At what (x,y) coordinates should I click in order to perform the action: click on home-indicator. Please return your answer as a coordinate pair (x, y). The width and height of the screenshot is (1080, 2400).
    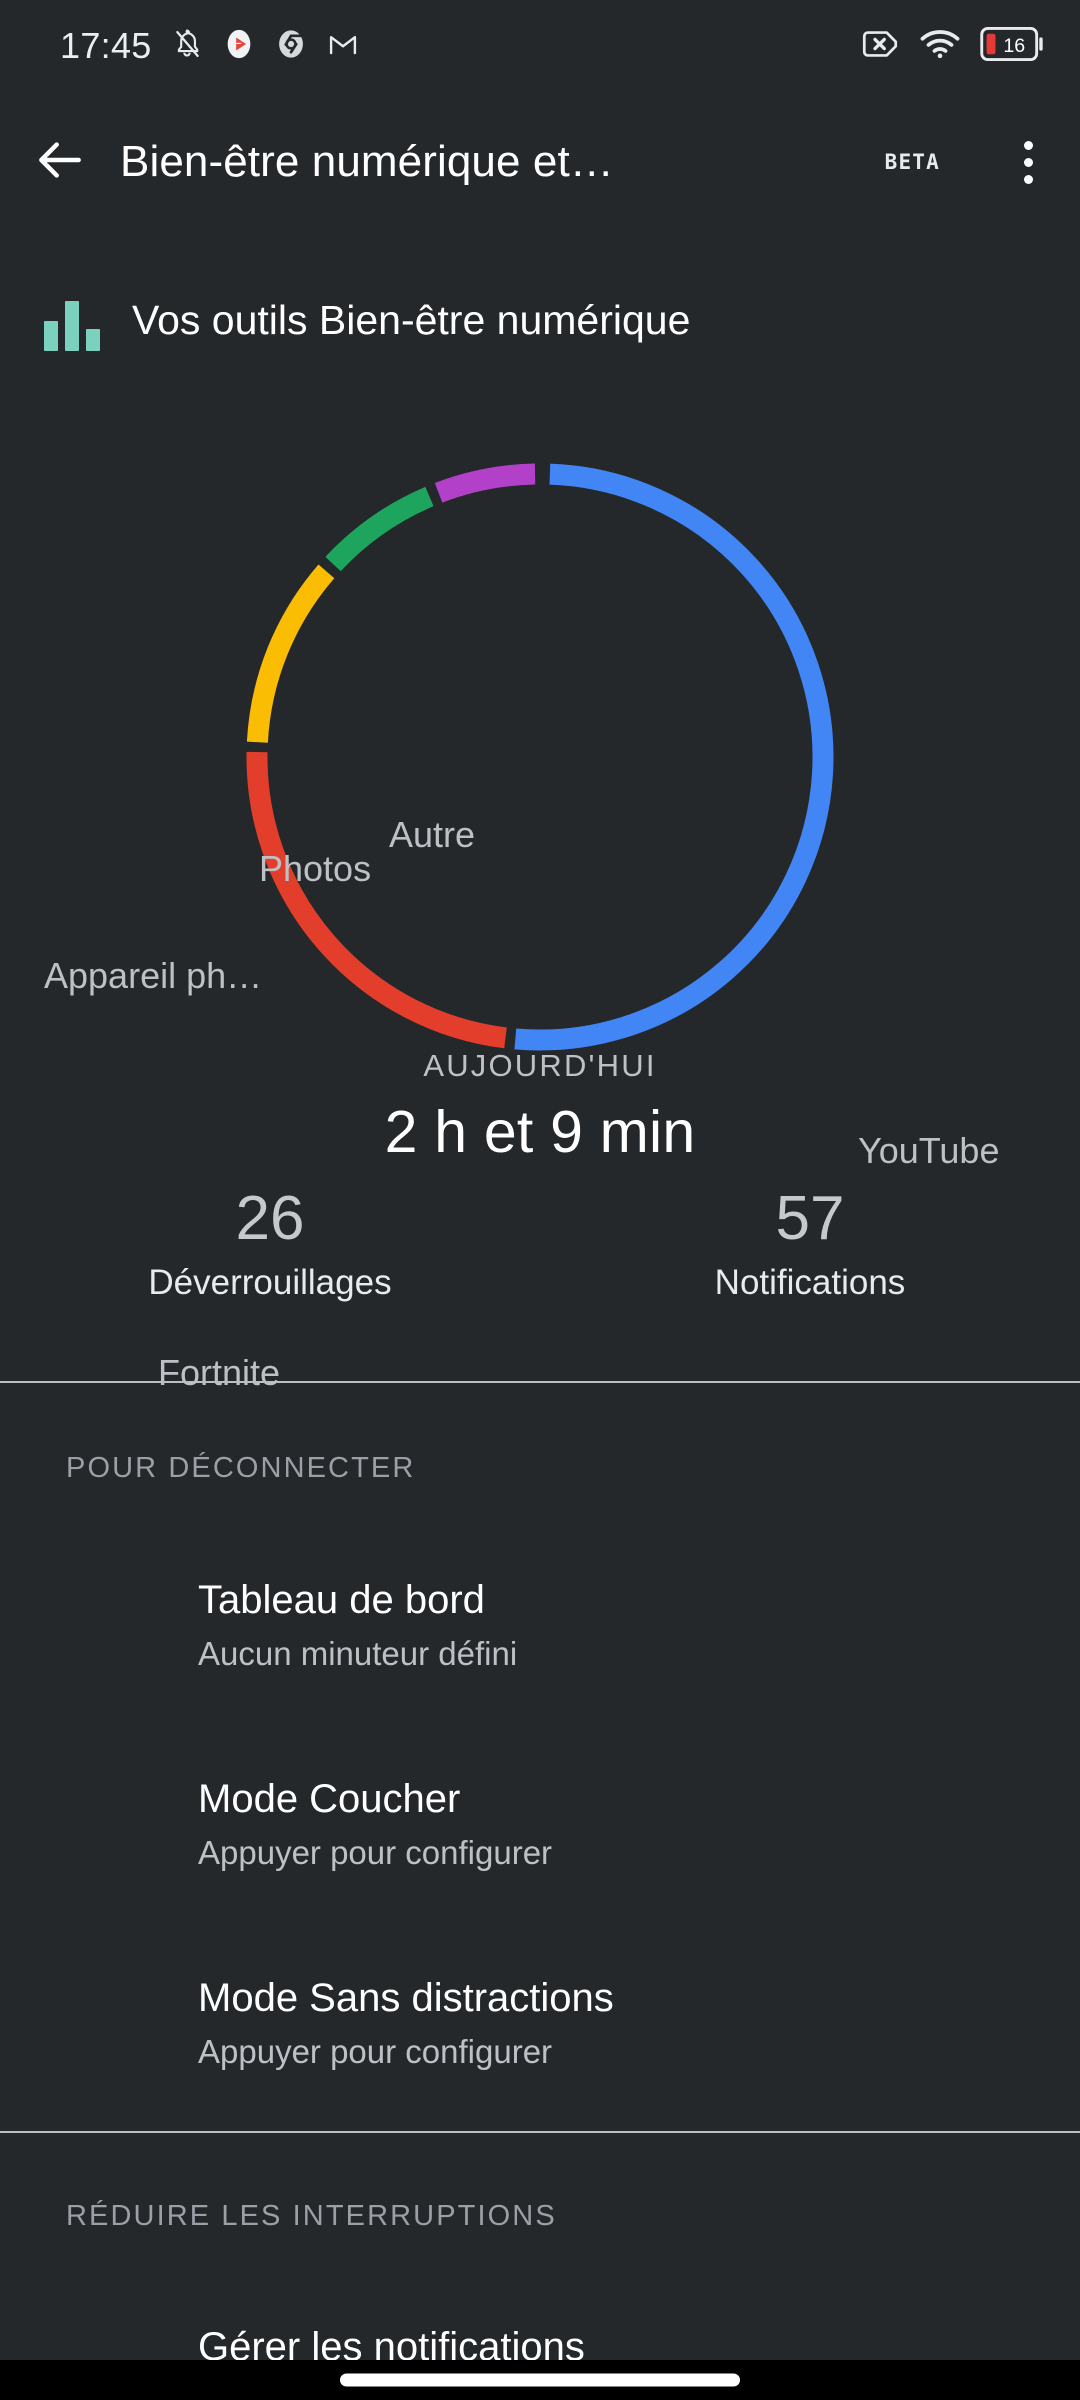
    Looking at the image, I should click on (540, 2380).